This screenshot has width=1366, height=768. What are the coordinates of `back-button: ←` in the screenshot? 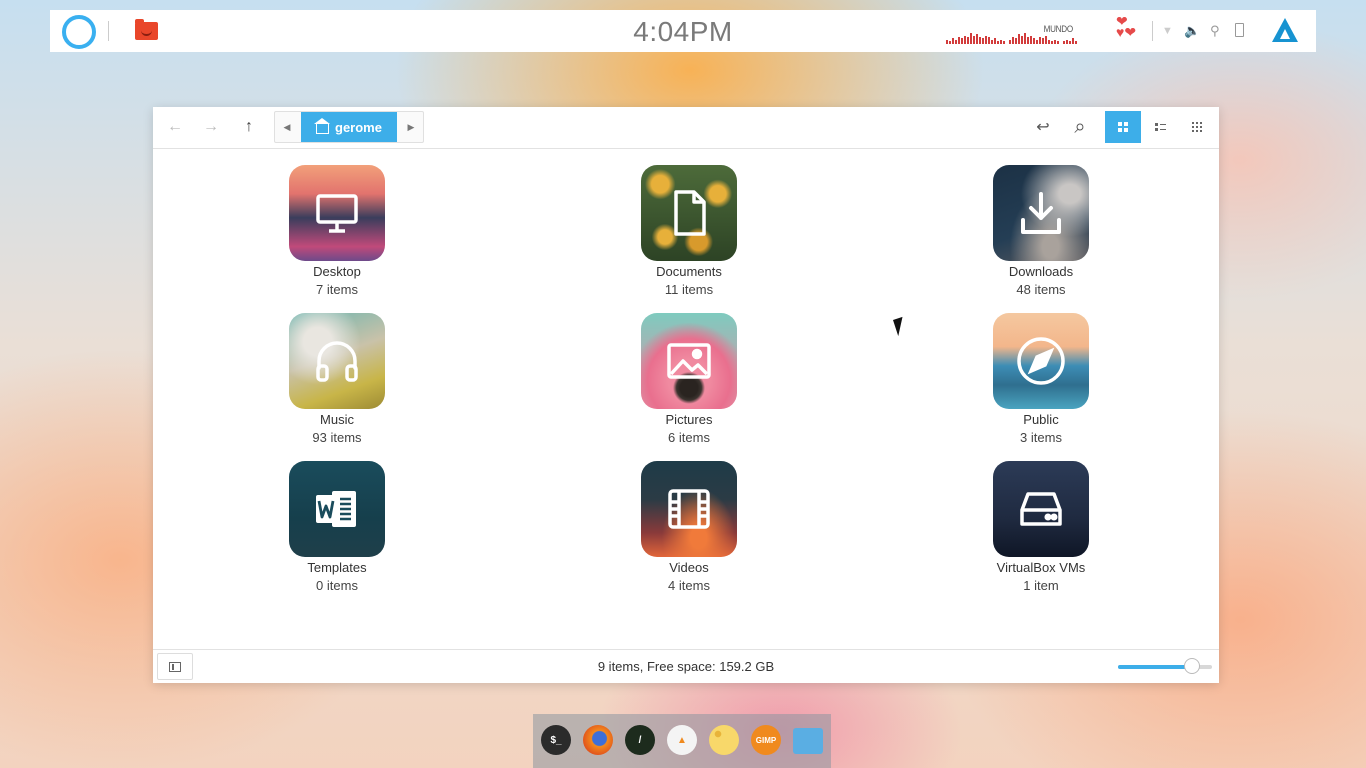 It's located at (175, 127).